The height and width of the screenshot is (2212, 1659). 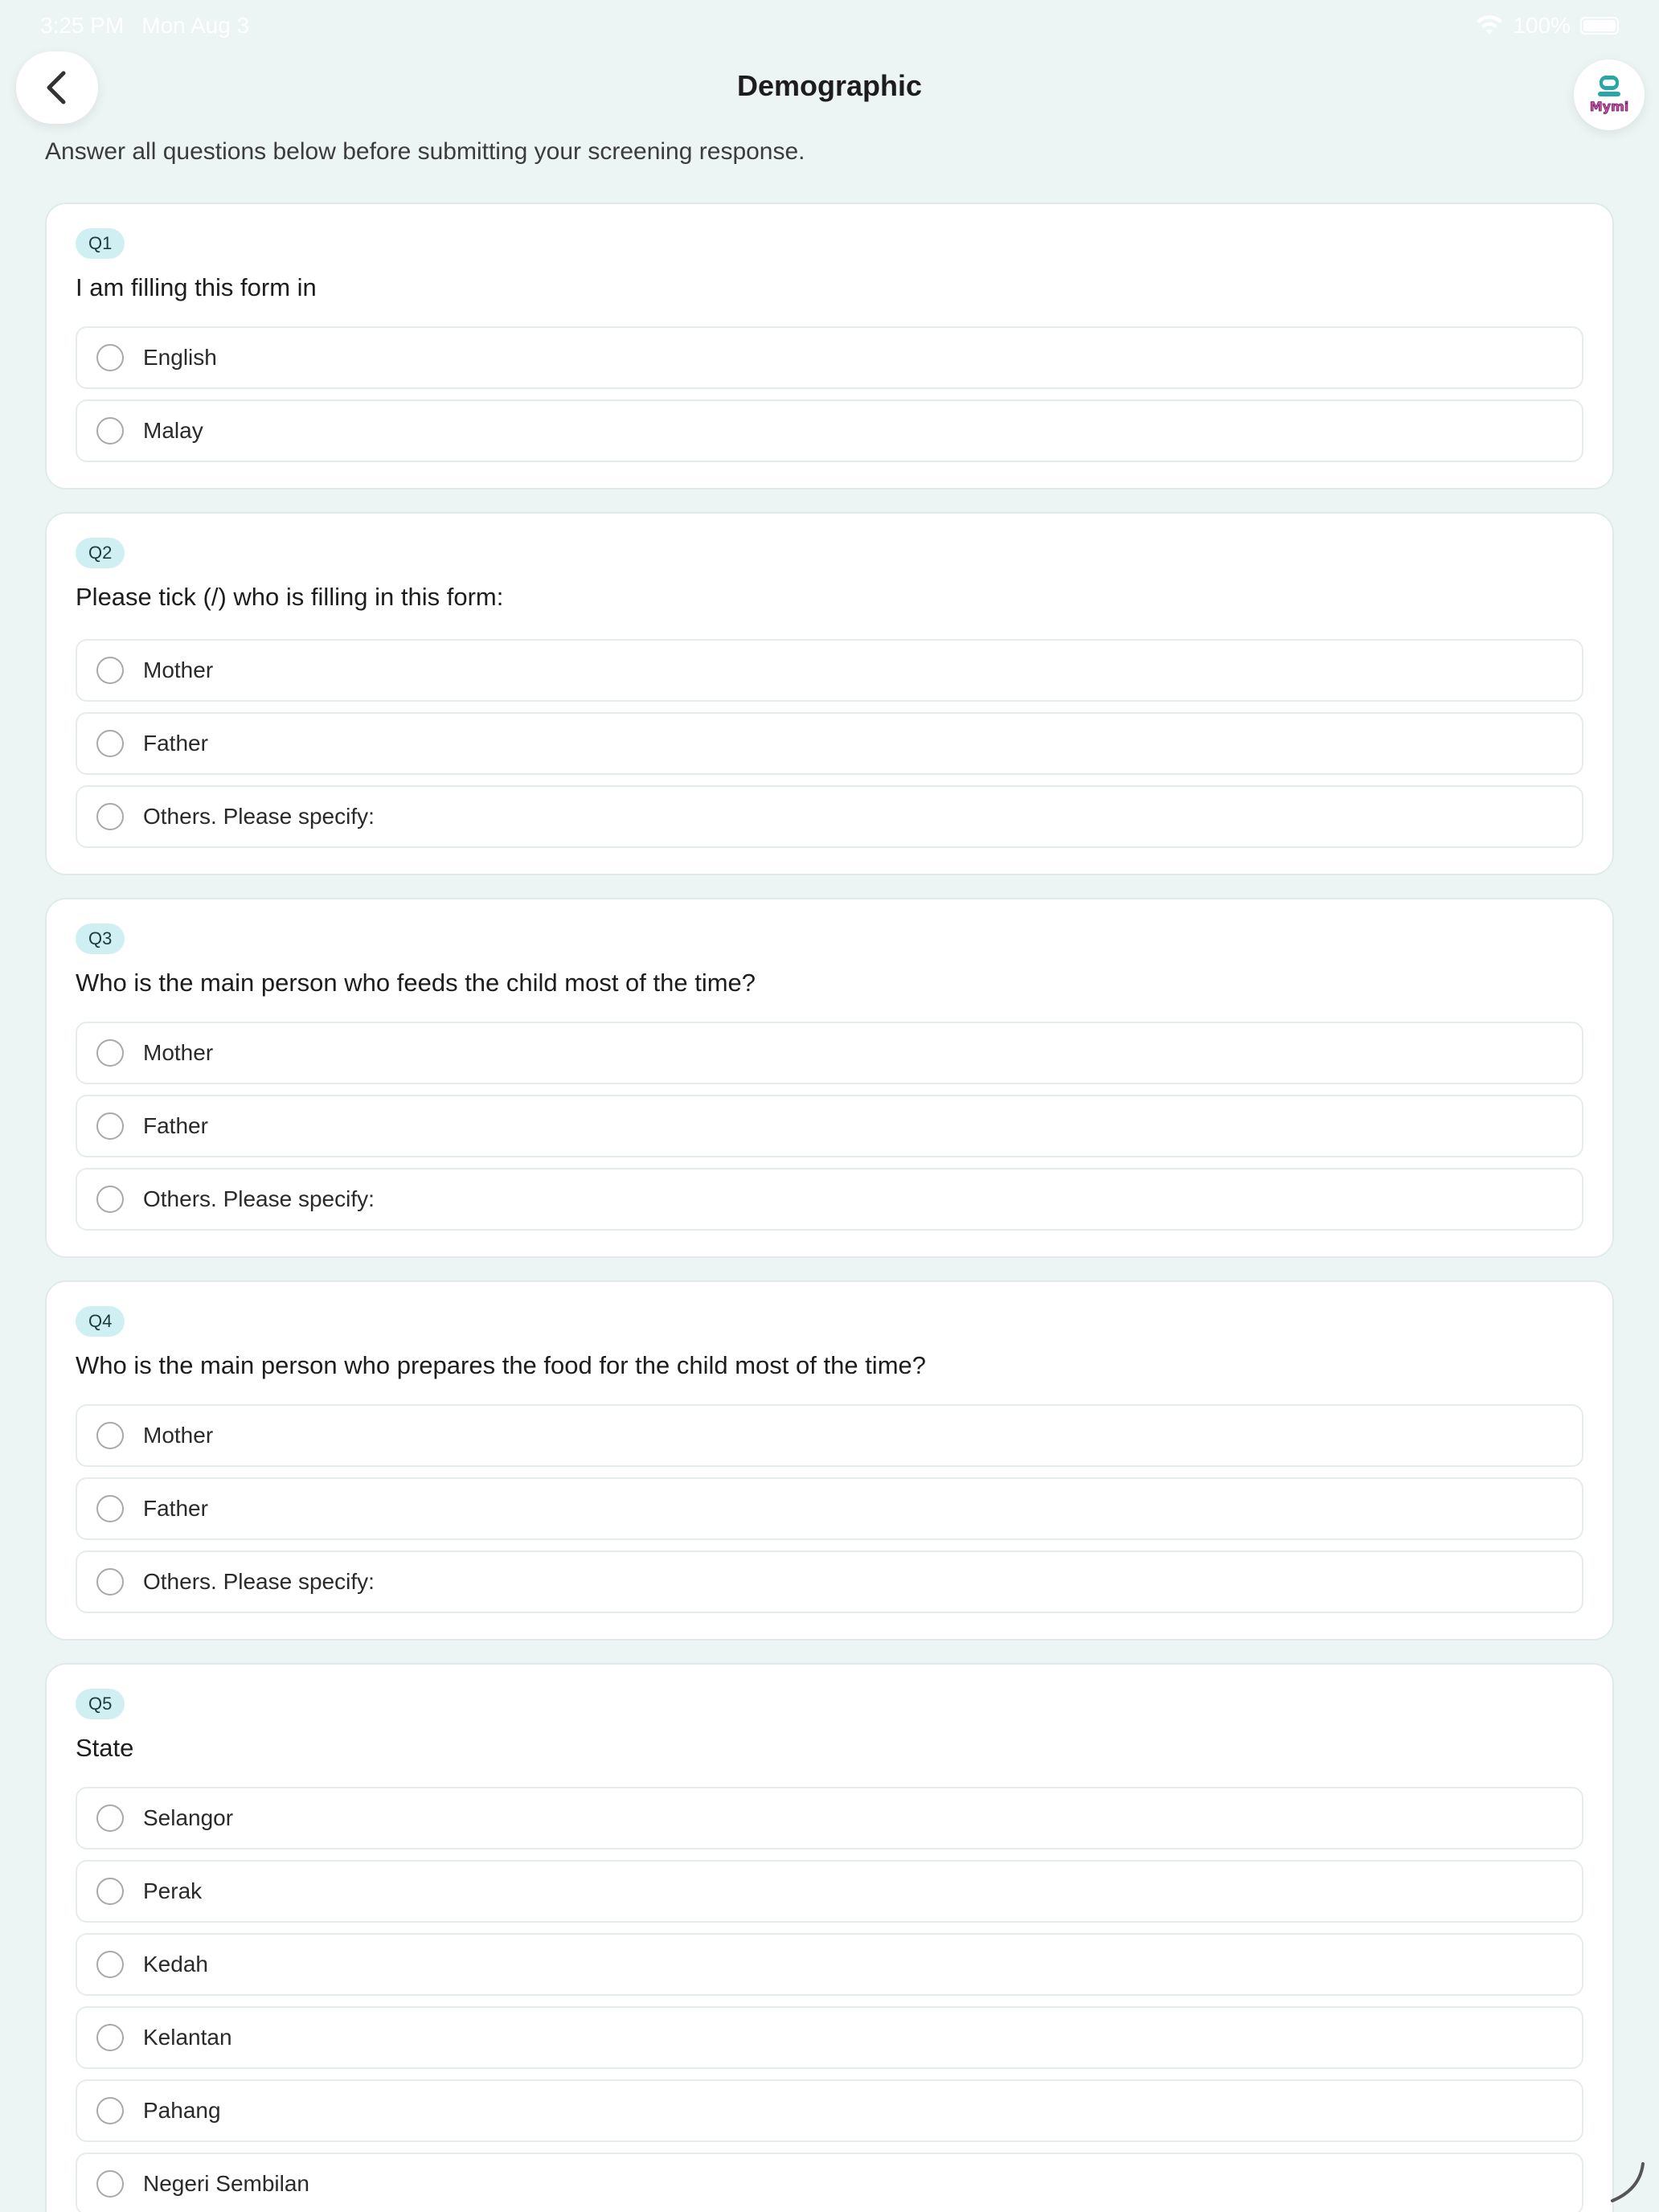 What do you see at coordinates (829, 2037) in the screenshot?
I see `option-kelantan: Kelantan` at bounding box center [829, 2037].